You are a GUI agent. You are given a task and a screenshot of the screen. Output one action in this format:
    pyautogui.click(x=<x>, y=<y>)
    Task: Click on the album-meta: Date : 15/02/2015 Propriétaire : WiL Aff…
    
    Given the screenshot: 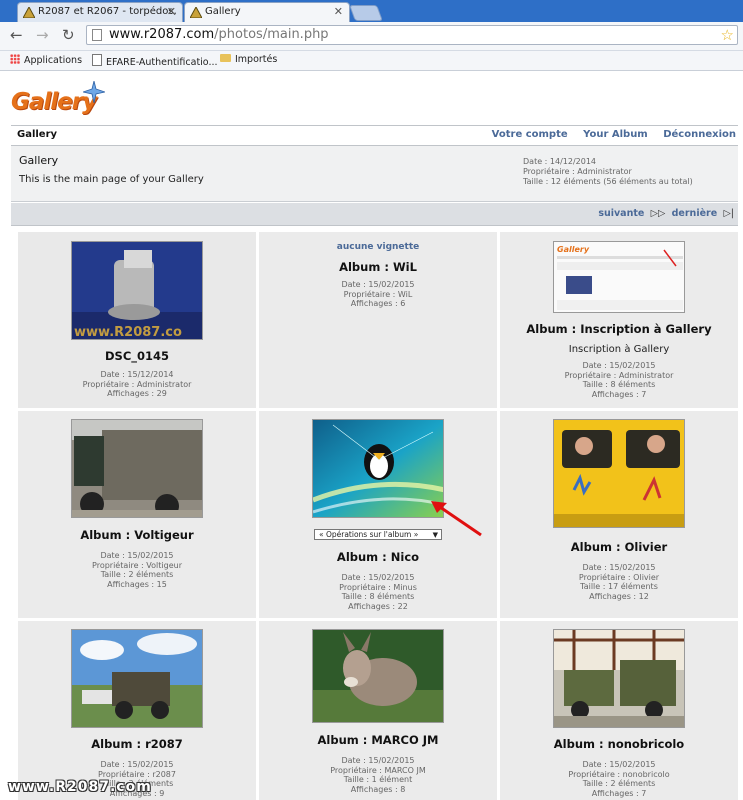 What is the action you would take?
    pyautogui.click(x=378, y=294)
    